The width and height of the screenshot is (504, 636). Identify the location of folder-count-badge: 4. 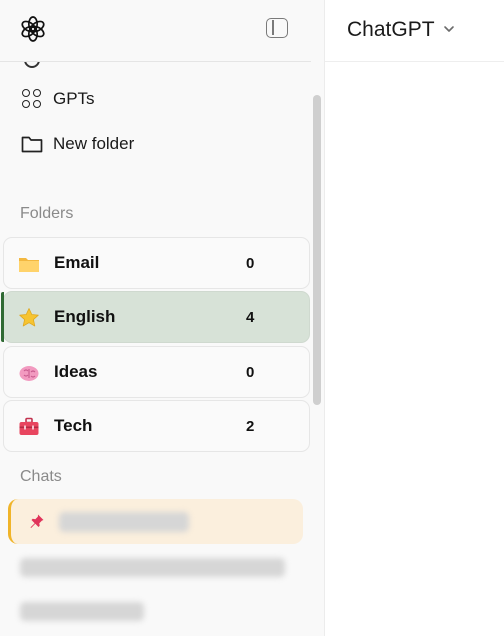
(250, 317).